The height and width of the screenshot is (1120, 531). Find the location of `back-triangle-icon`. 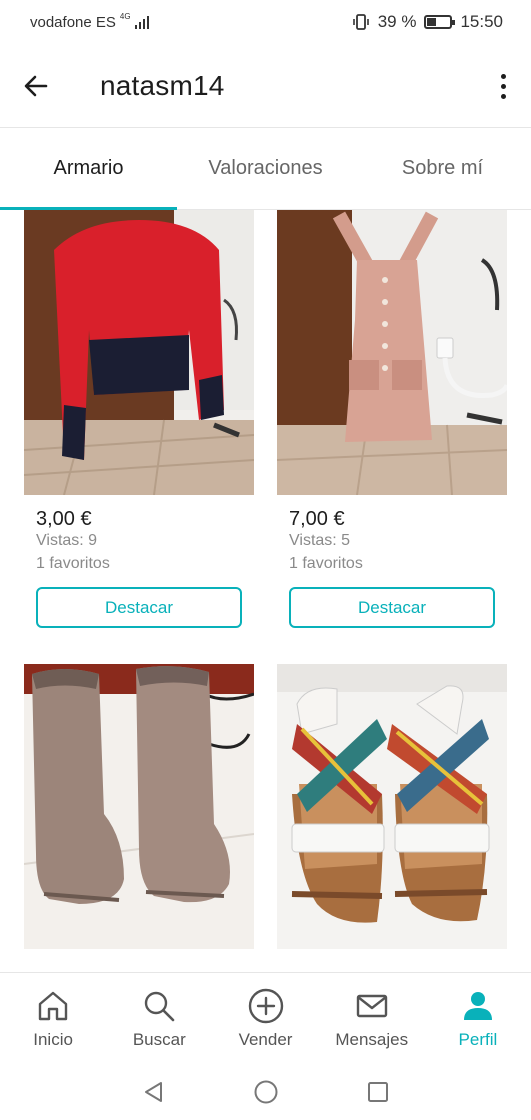

back-triangle-icon is located at coordinates (154, 1092).